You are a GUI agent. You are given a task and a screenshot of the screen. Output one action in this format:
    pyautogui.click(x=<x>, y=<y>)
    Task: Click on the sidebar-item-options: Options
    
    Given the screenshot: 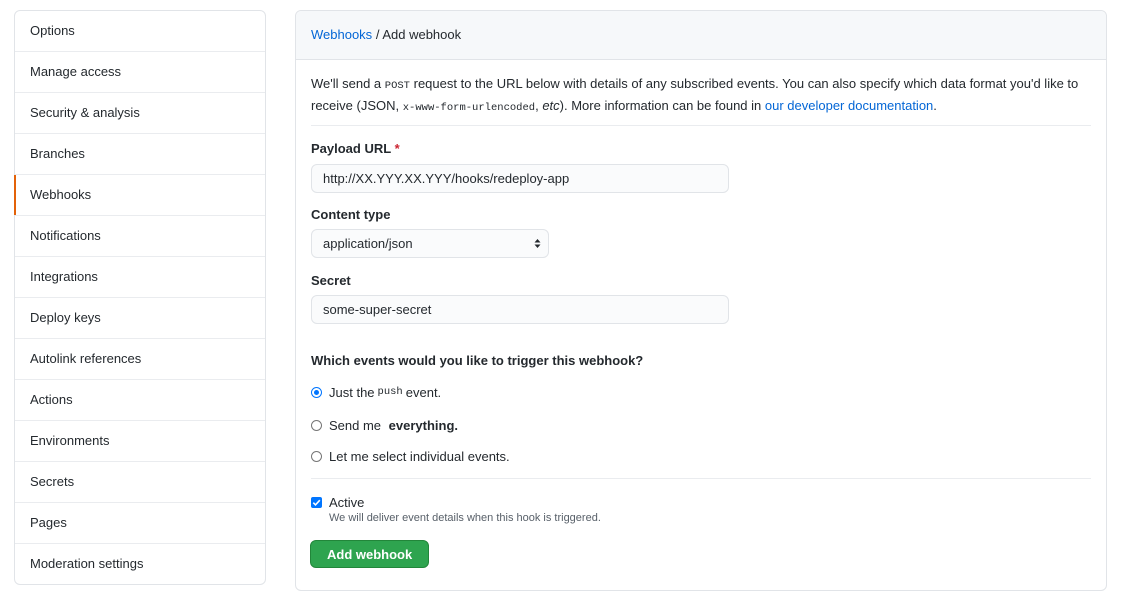 What is the action you would take?
    pyautogui.click(x=140, y=31)
    